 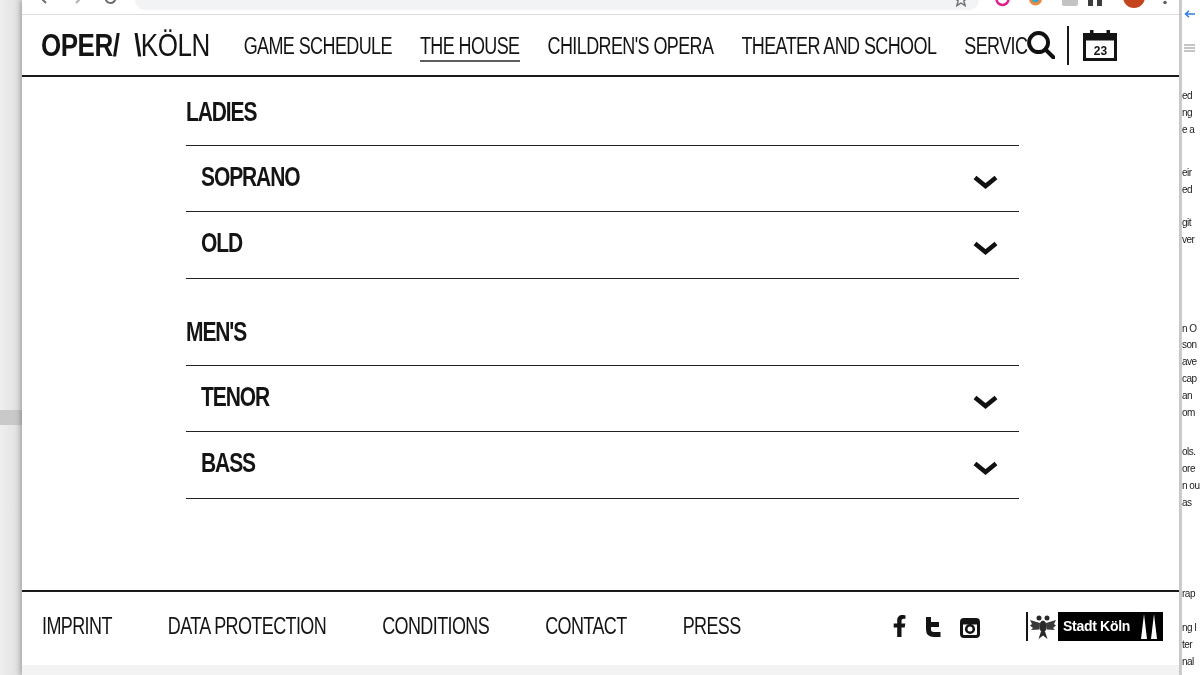 I want to click on text-fragment: ver, so click(x=1188, y=239).